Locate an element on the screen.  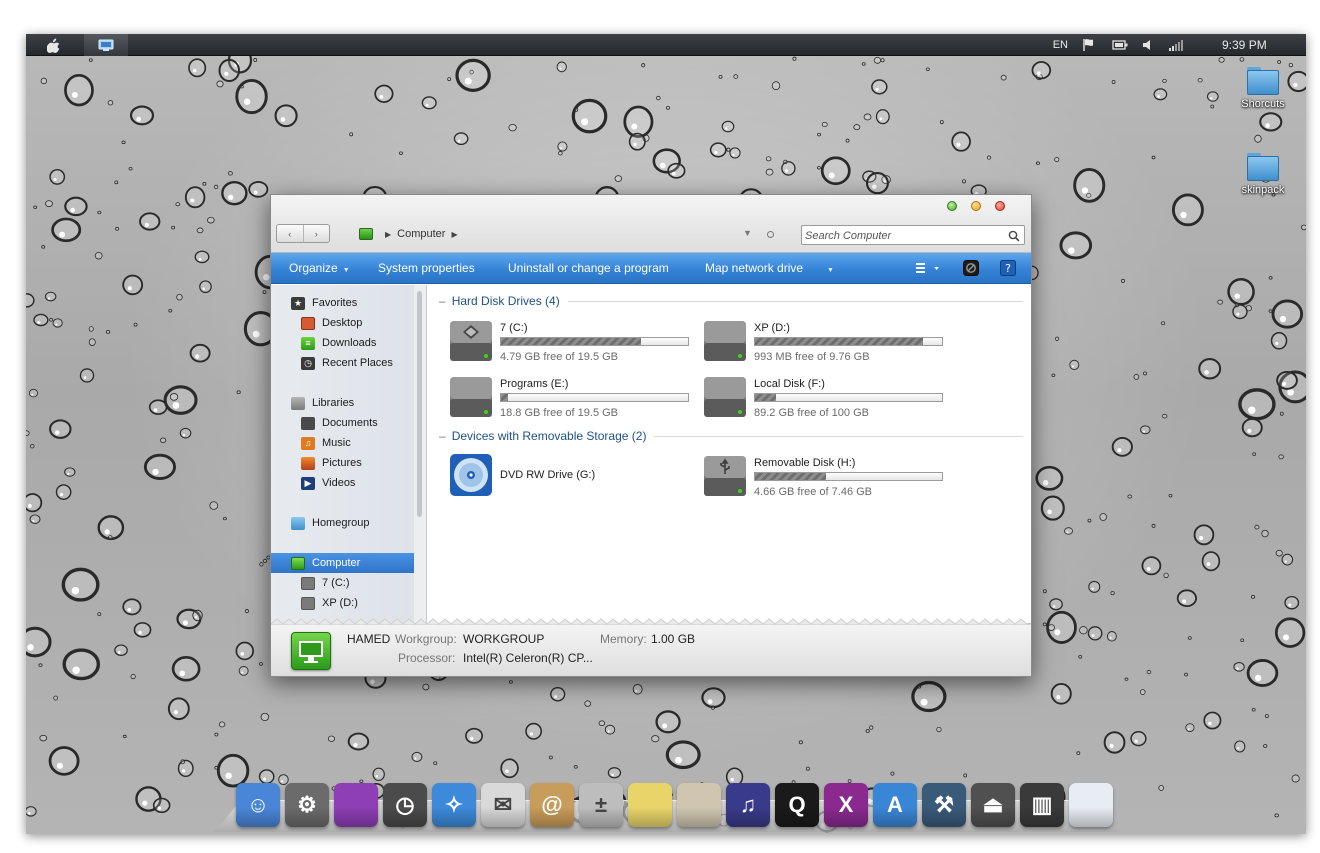
preview-pane-icon is located at coordinates (971, 270).